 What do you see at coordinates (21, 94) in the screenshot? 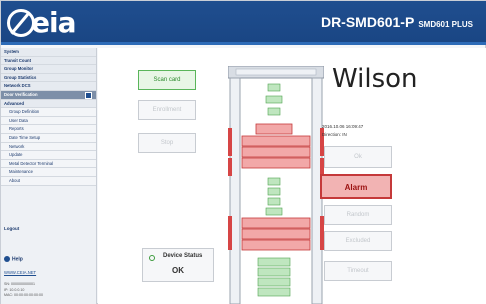
I see `sidebar-item-label: Door Verification` at bounding box center [21, 94].